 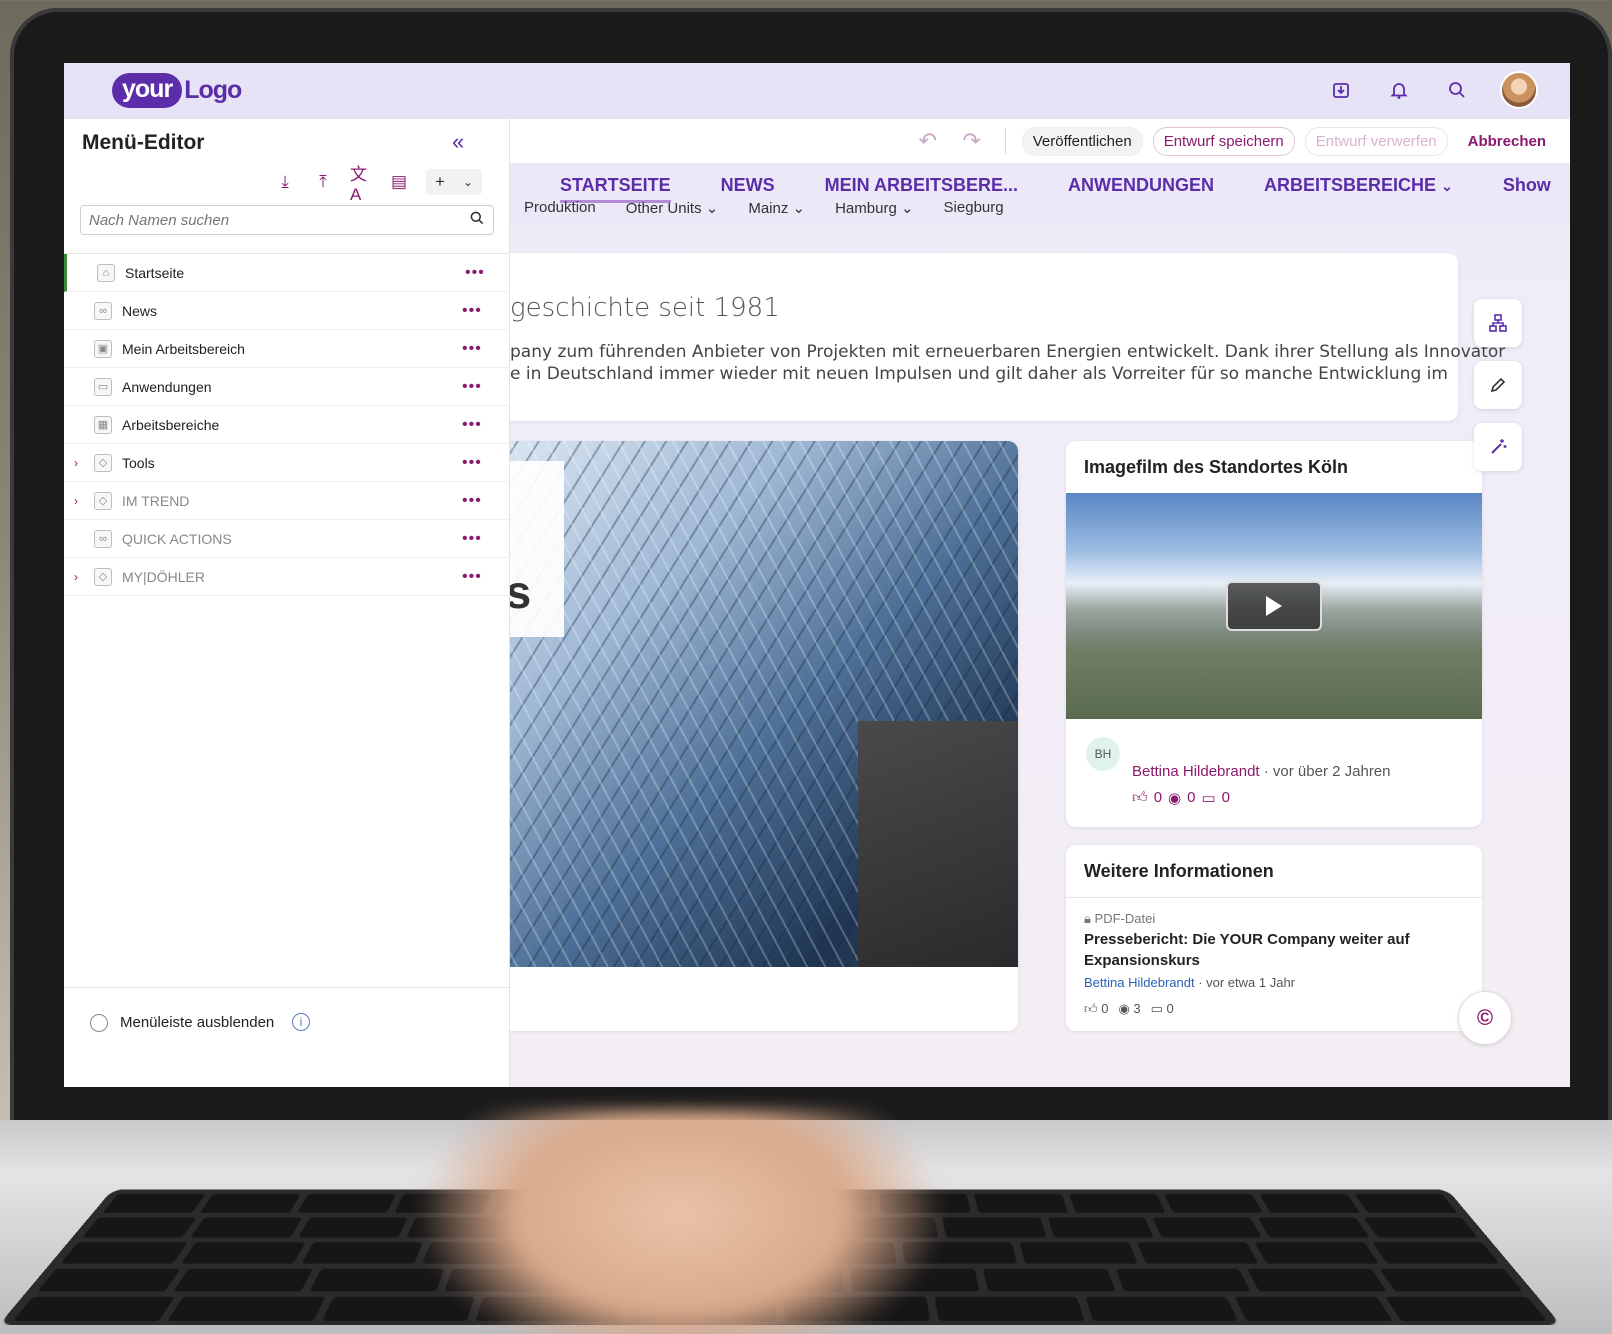 What do you see at coordinates (1125, 918) in the screenshot?
I see `pdf-type: PDF-Datei` at bounding box center [1125, 918].